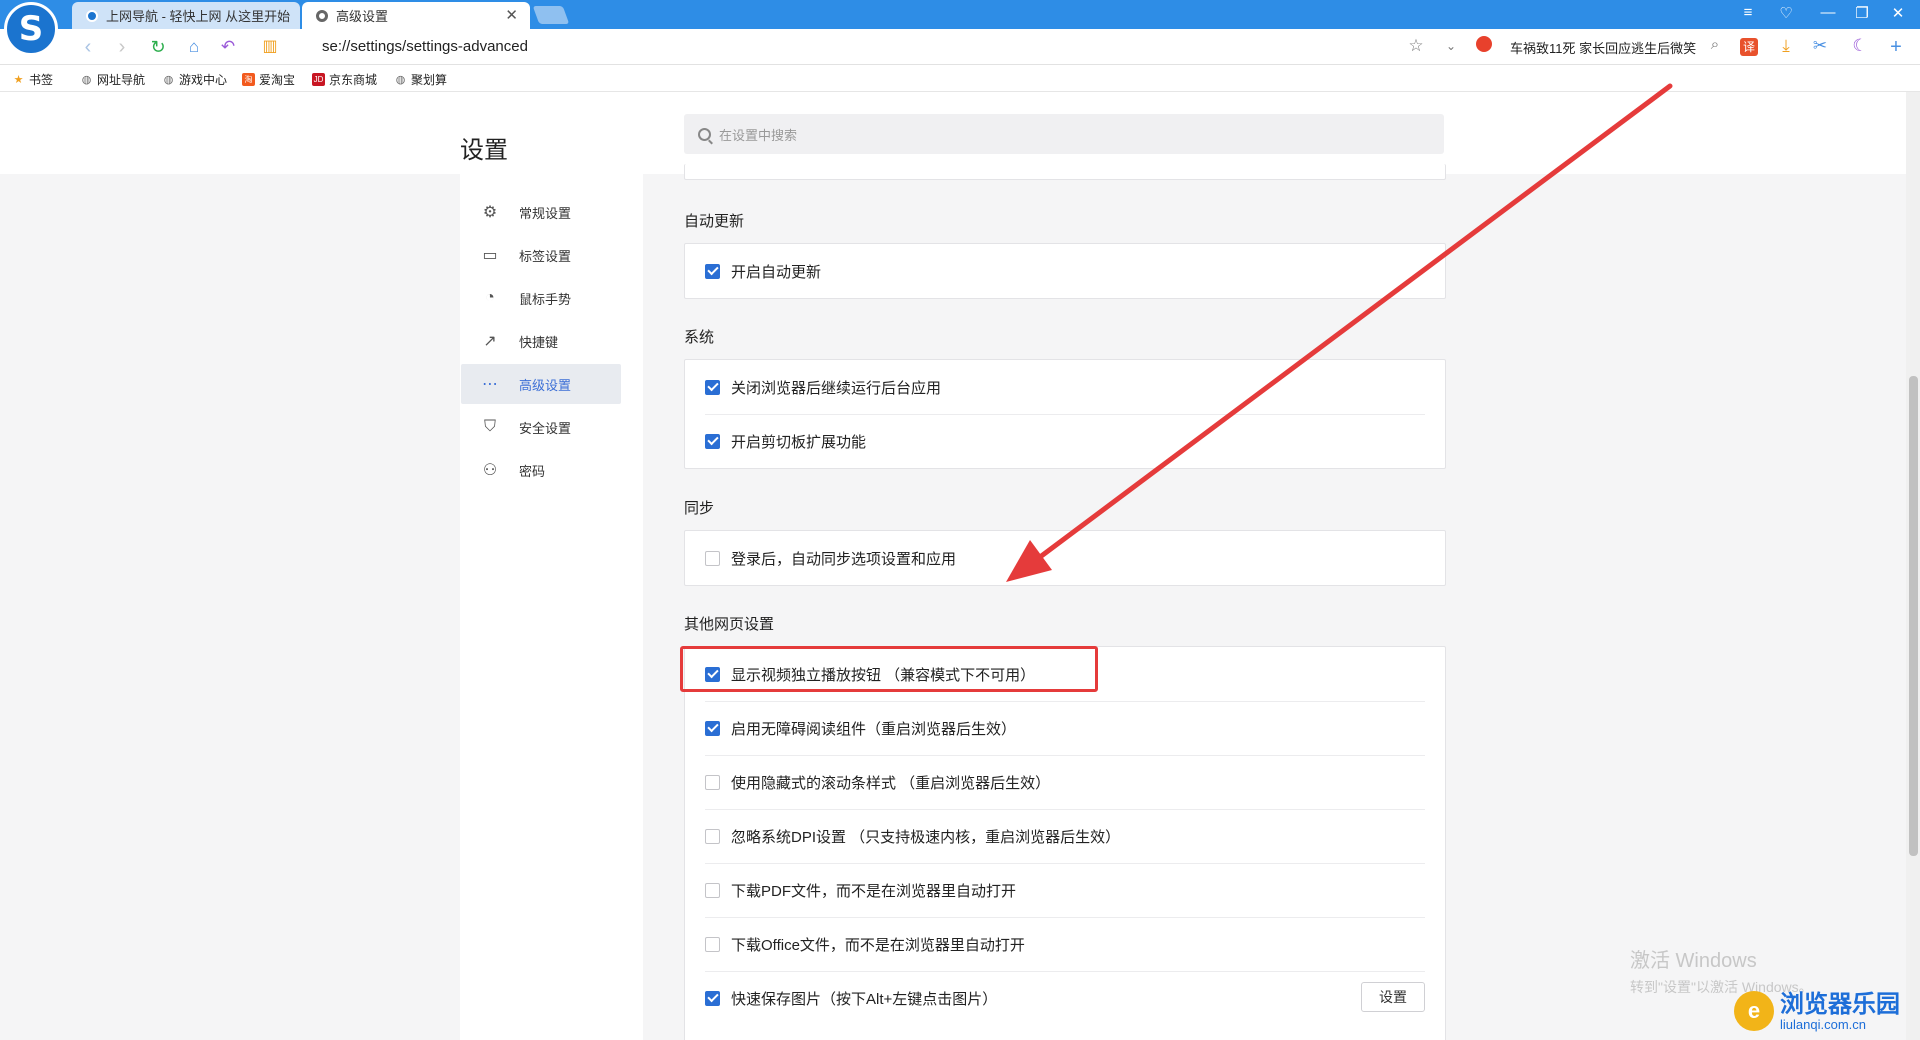 The height and width of the screenshot is (1040, 1920). What do you see at coordinates (112, 79) in the screenshot?
I see `bookmark-item: ◍ 网址导航` at bounding box center [112, 79].